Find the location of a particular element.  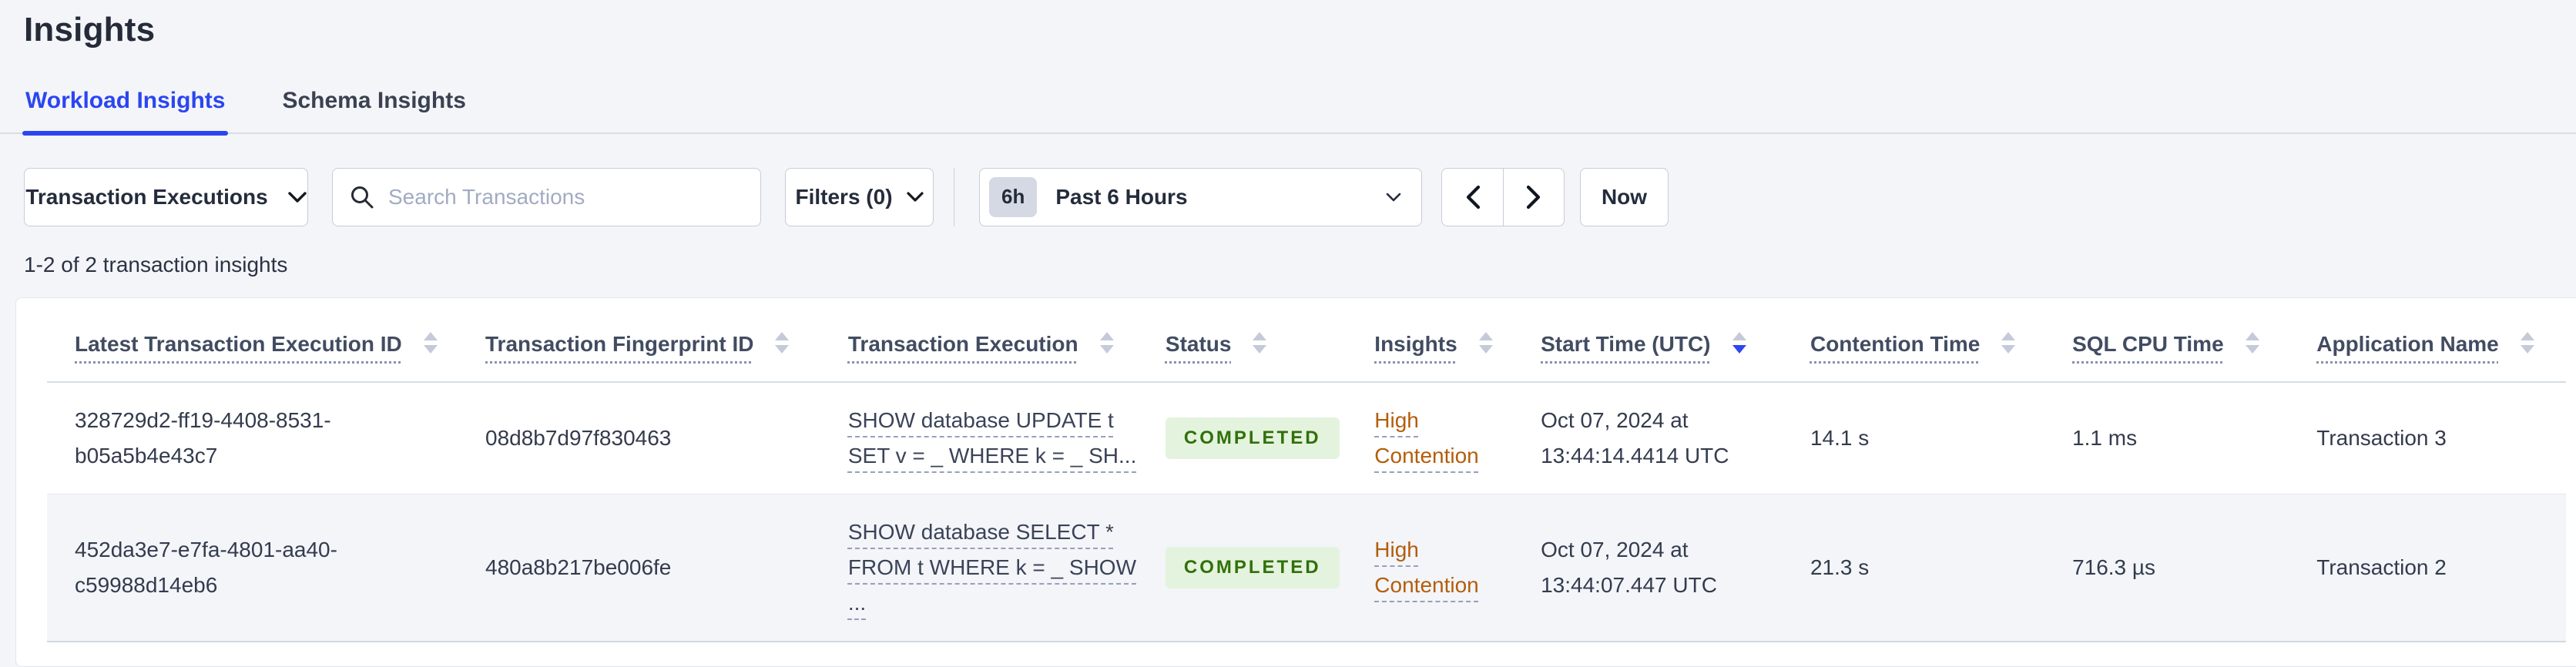

fingerprint-id: 08d8b7d97f830463 is located at coordinates (578, 438).